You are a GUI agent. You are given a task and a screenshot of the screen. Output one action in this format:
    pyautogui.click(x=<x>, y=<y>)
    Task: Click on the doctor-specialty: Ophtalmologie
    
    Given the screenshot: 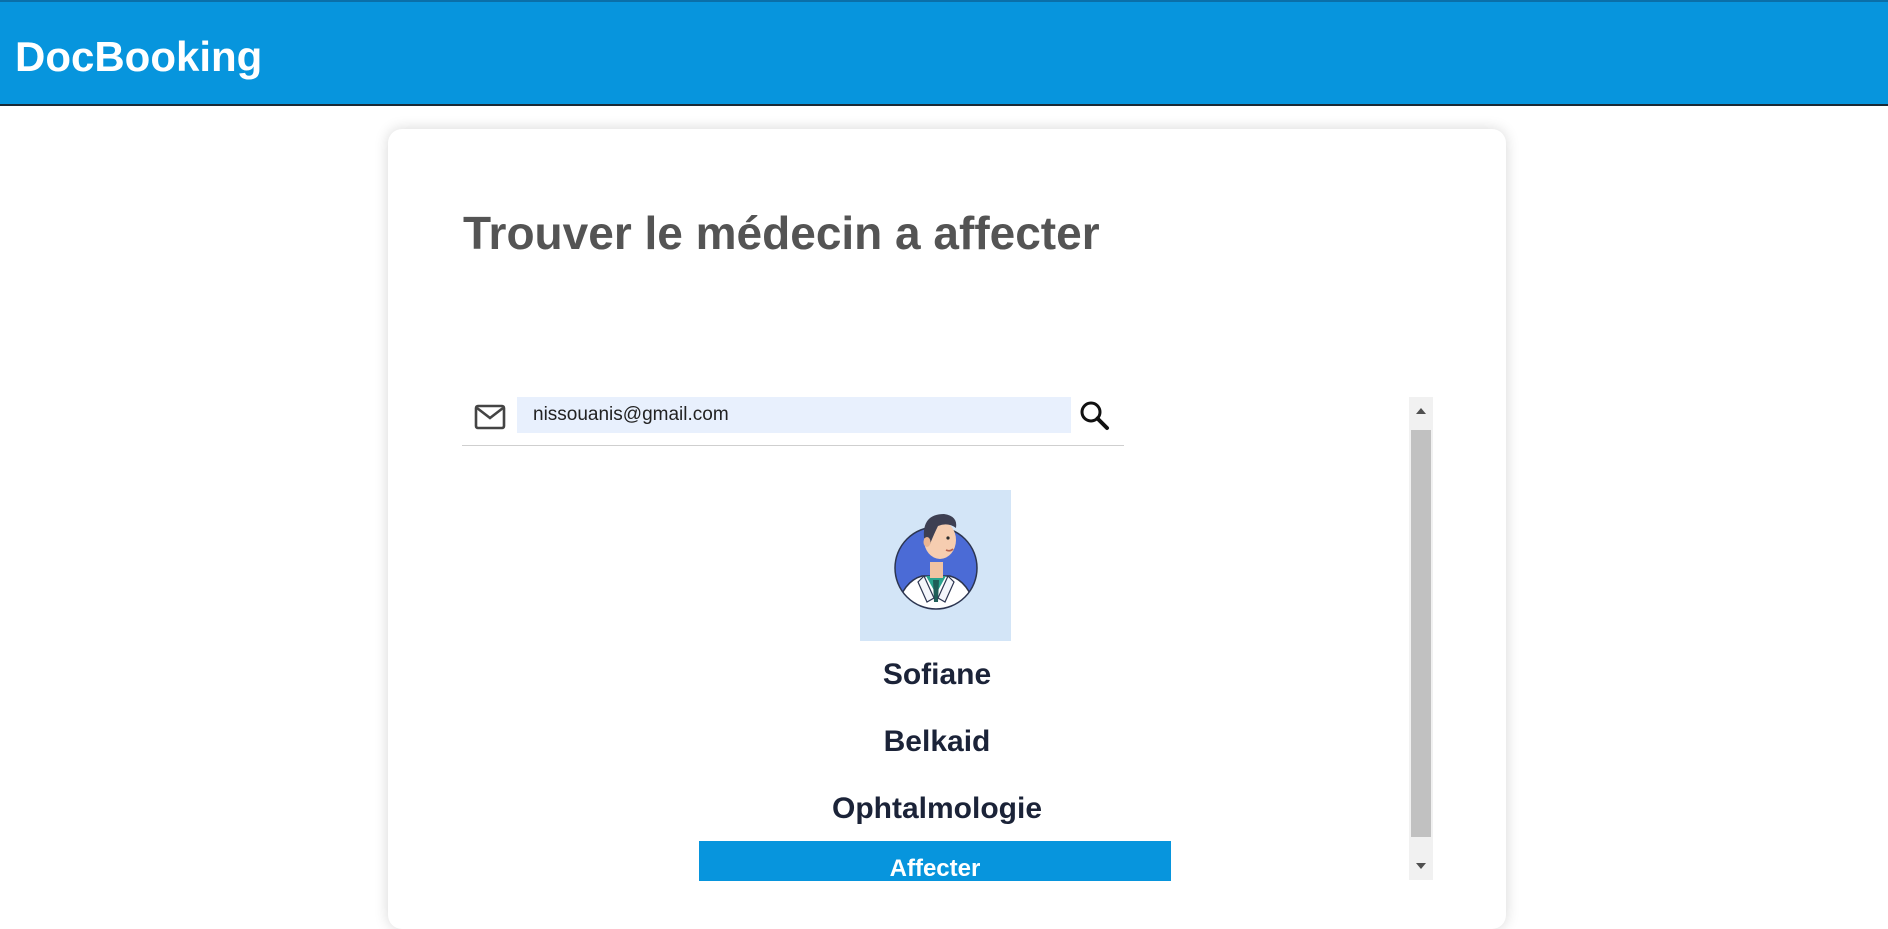 What is the action you would take?
    pyautogui.click(x=937, y=808)
    